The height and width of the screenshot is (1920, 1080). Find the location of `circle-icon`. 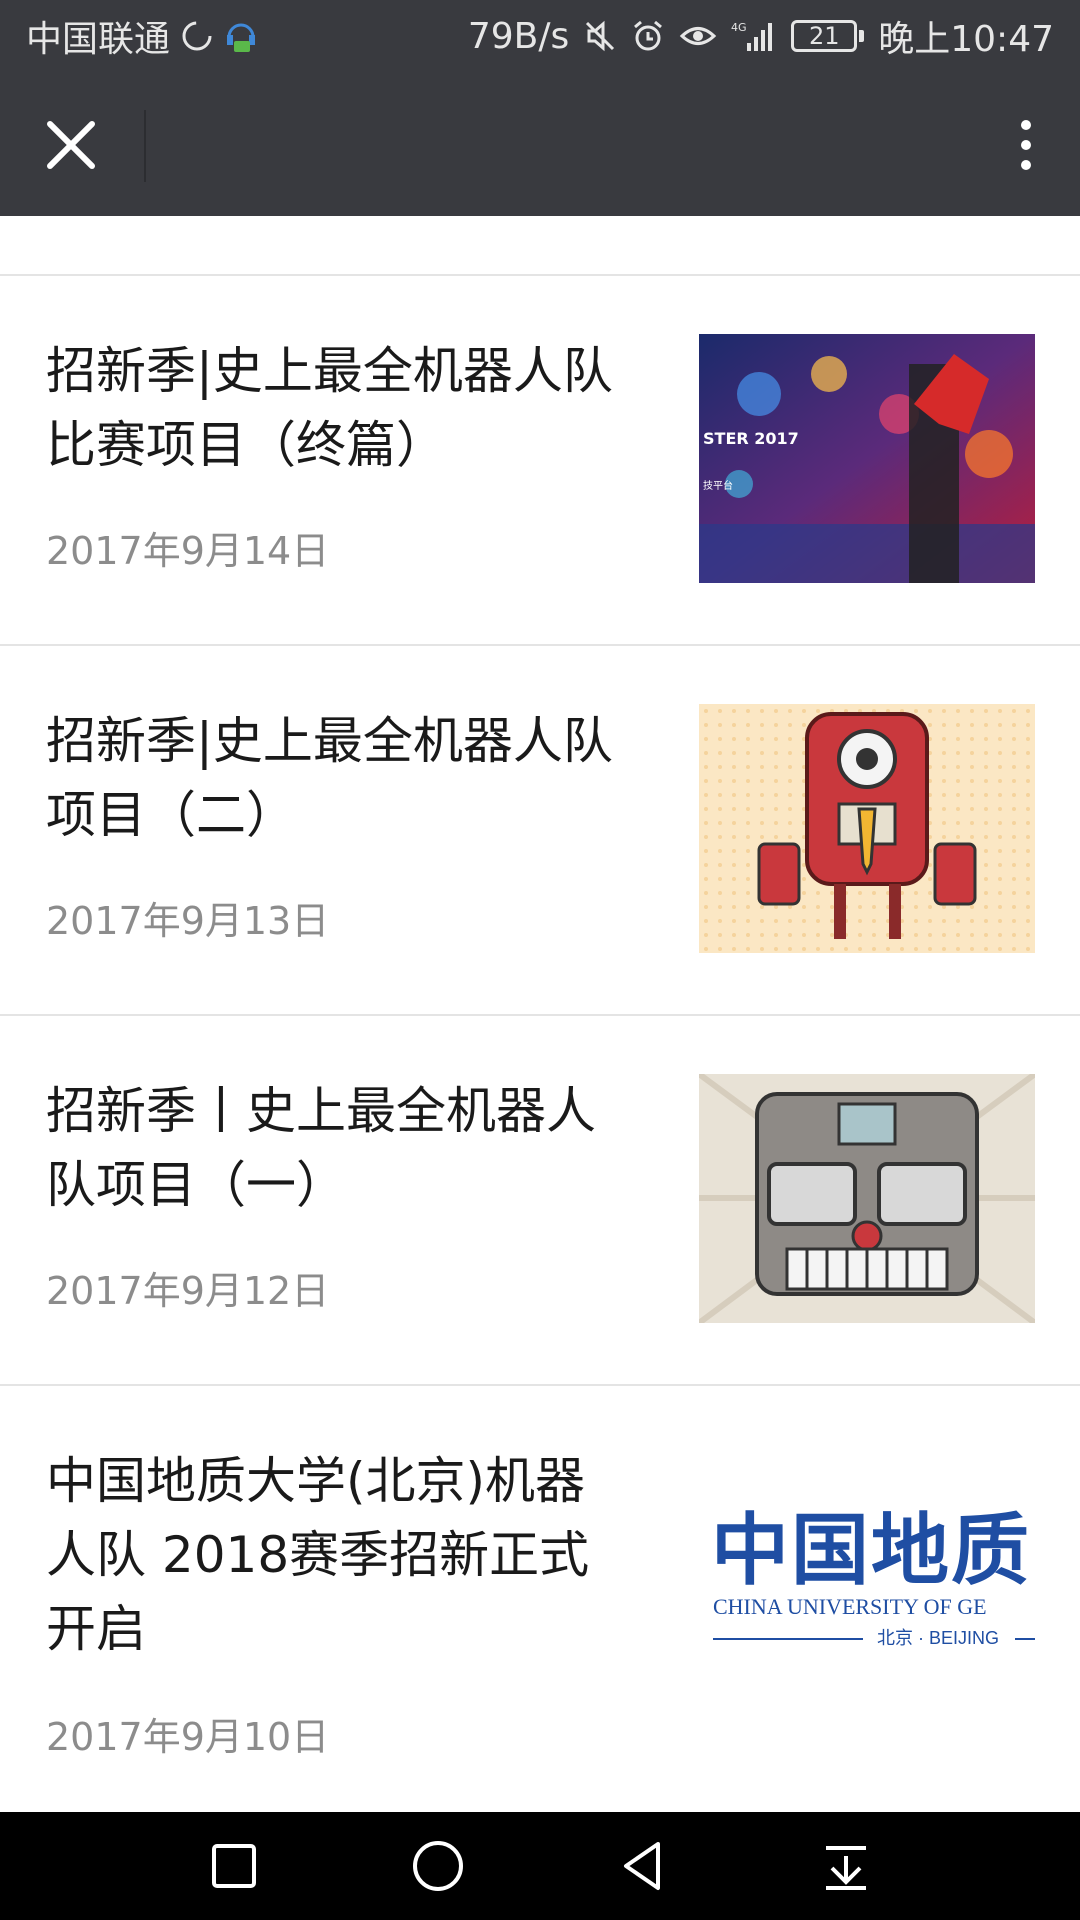

circle-icon is located at coordinates (438, 1866).